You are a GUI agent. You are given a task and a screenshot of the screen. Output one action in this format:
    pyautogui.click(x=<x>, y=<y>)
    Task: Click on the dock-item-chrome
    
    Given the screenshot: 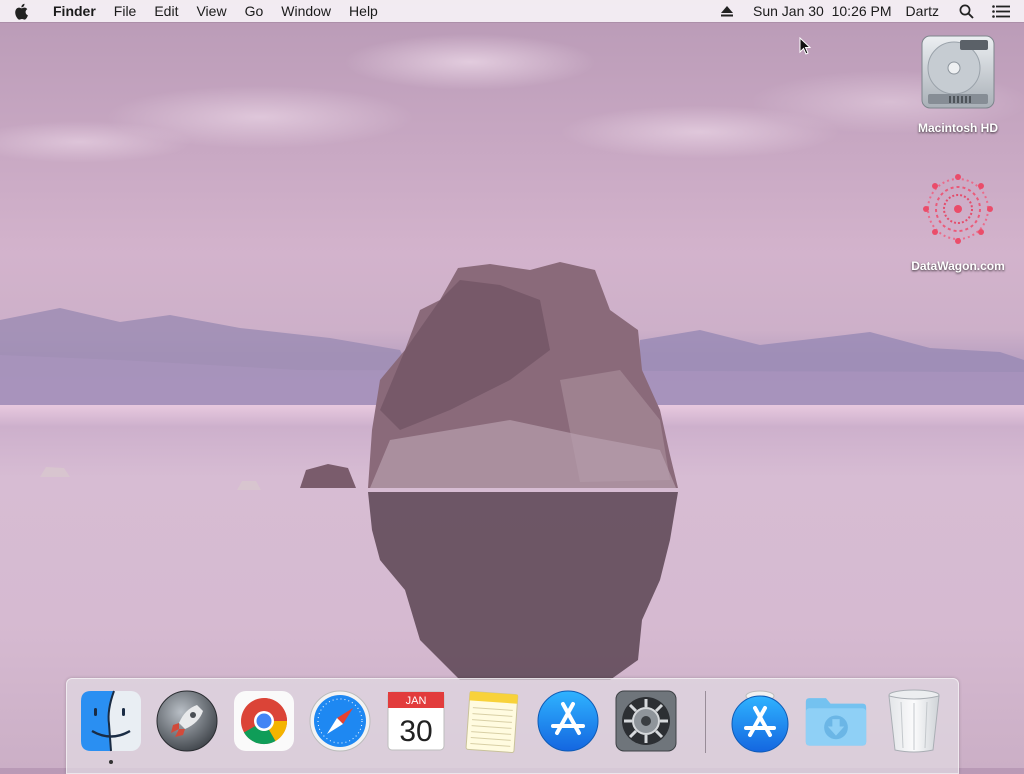 What is the action you would take?
    pyautogui.click(x=264, y=721)
    